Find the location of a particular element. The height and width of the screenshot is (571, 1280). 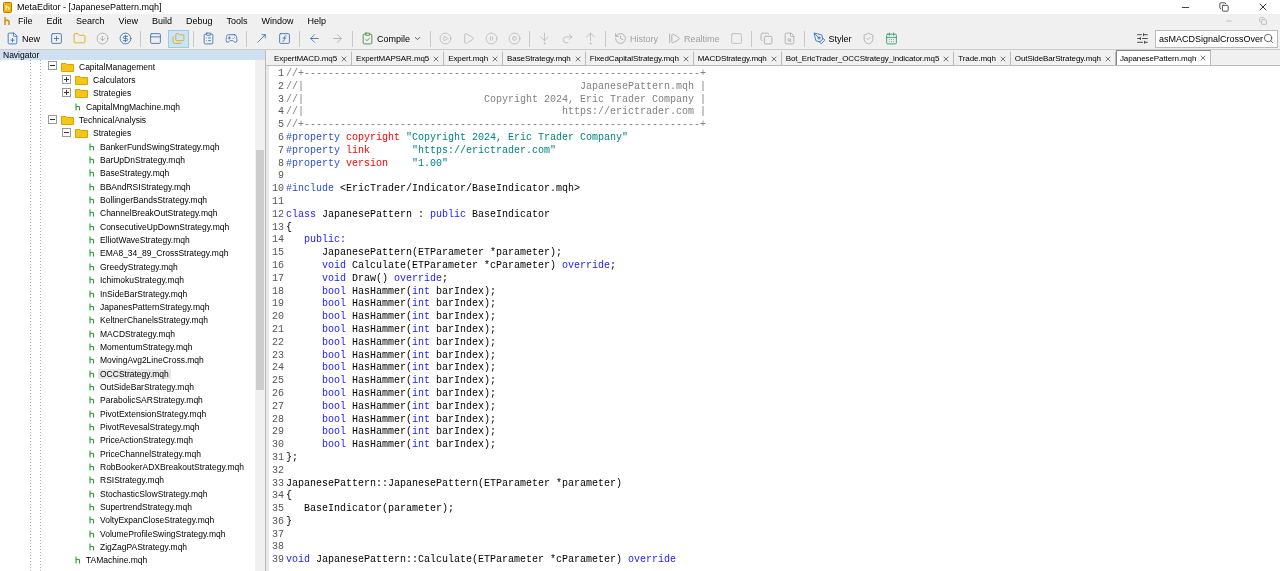

tree-item: JapanesPatternStrategy.mqh is located at coordinates (155, 306).